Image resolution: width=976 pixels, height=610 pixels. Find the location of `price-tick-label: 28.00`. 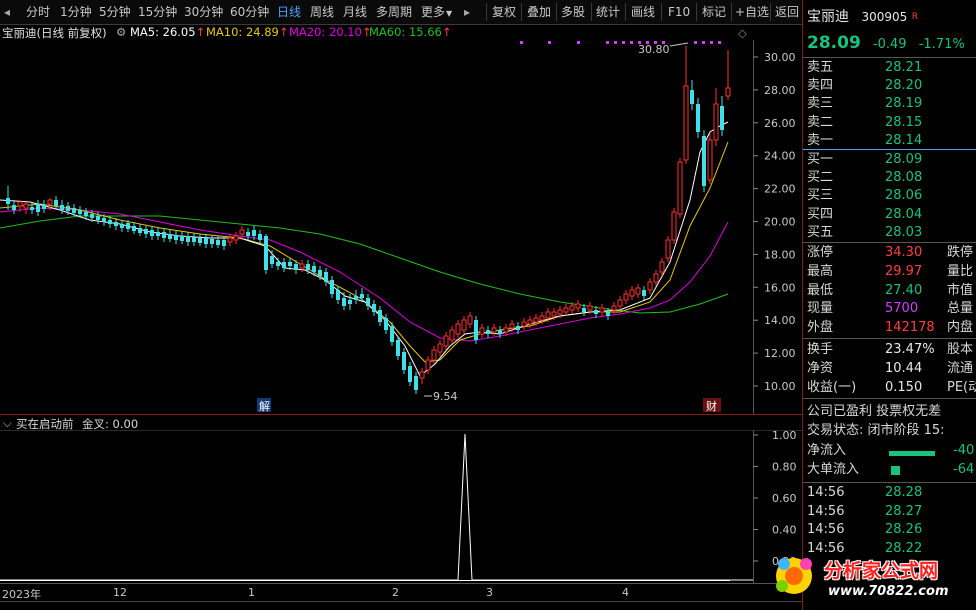

price-tick-label: 28.00 is located at coordinates (780, 90).